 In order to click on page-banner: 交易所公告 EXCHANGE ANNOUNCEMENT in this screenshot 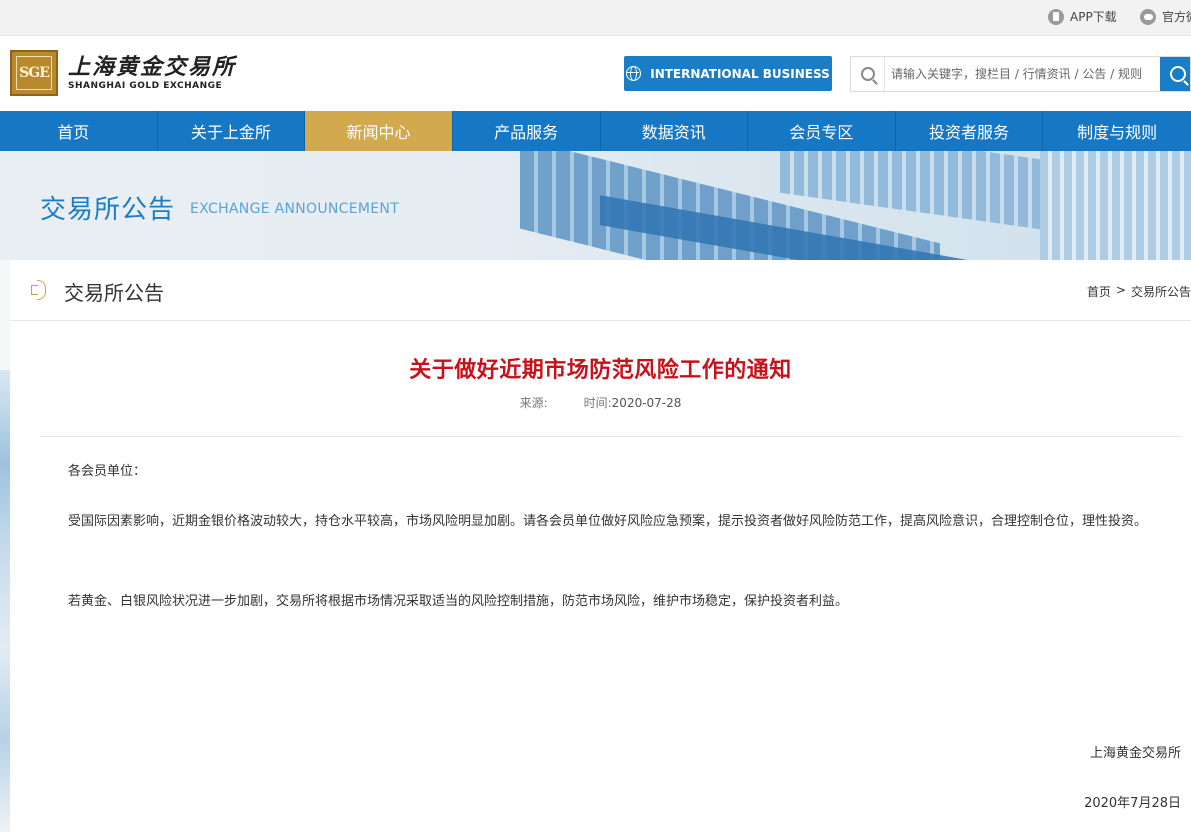, I will do `click(595, 205)`.